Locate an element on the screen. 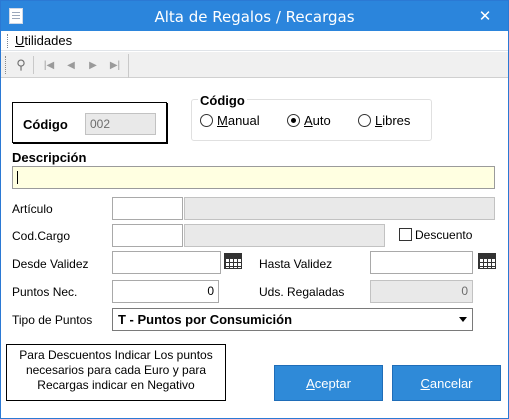  chevron-down-icon is located at coordinates (463, 319).